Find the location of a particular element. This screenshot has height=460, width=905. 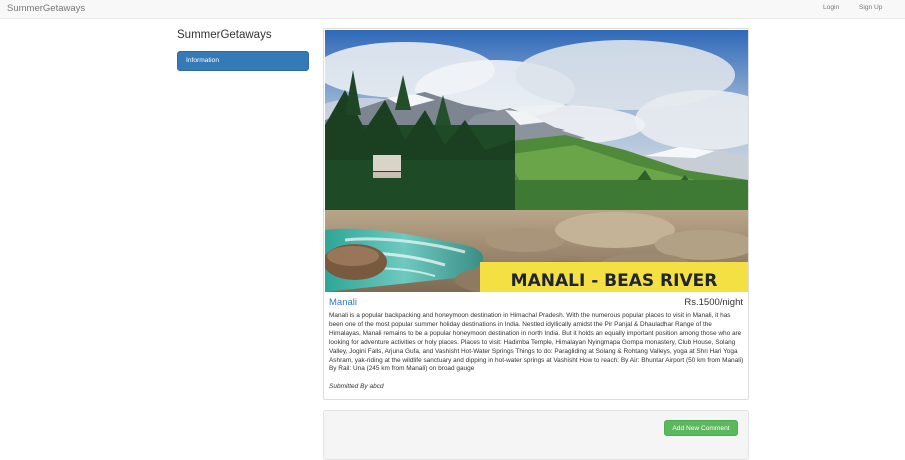

comments-section: Add New Comment is located at coordinates (536, 435).